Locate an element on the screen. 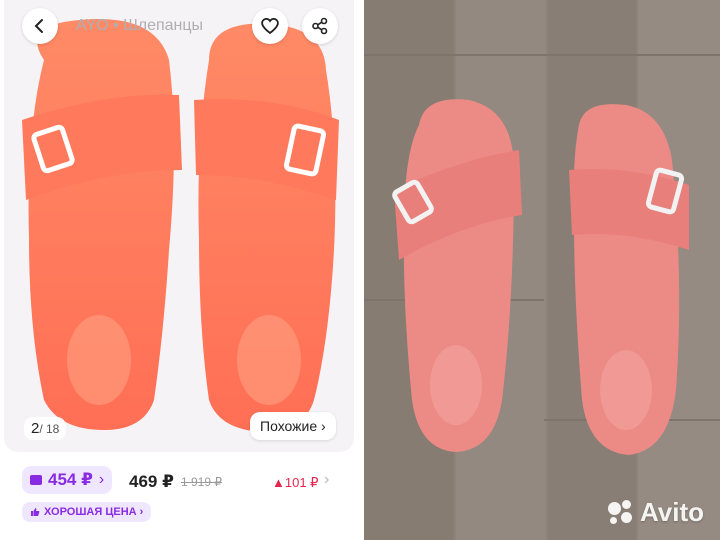 The width and height of the screenshot is (720, 540). share-button is located at coordinates (320, 26).